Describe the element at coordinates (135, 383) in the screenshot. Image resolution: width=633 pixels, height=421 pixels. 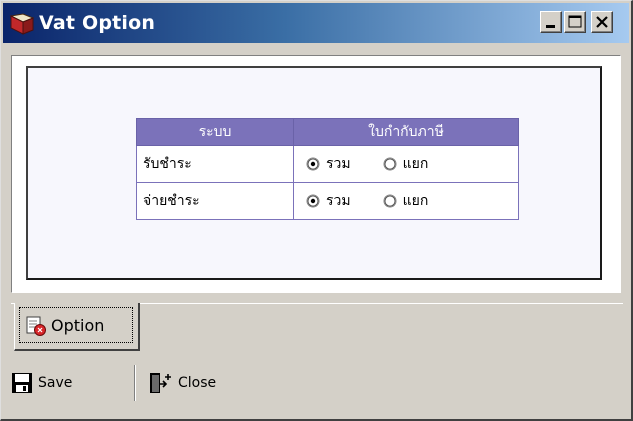
I see `toolbar-separator` at that location.